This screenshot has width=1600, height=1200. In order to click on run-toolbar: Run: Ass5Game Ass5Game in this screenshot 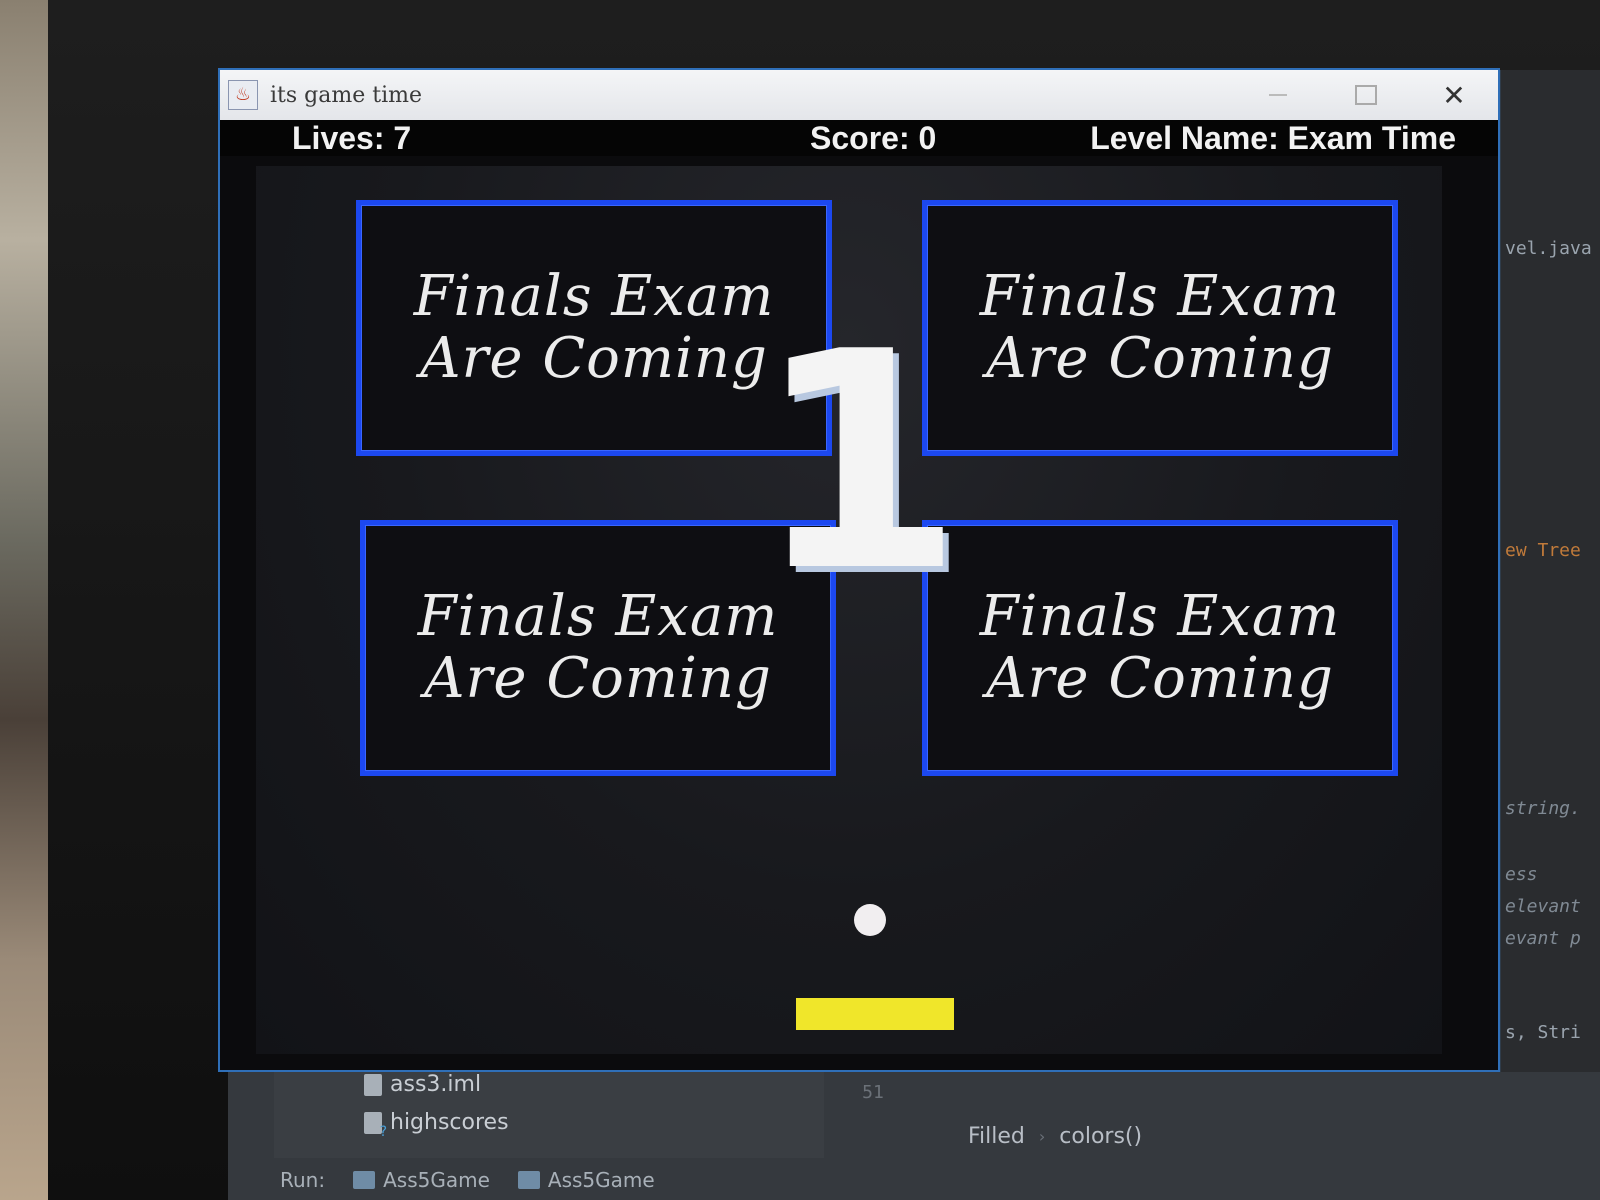, I will do `click(937, 1180)`.